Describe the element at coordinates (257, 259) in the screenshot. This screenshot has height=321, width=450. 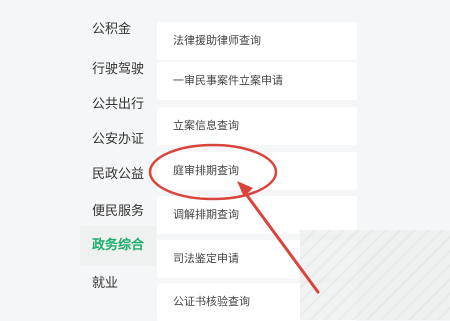
I see `service-item-judicial-appraisal: 司法鉴定申请` at that location.